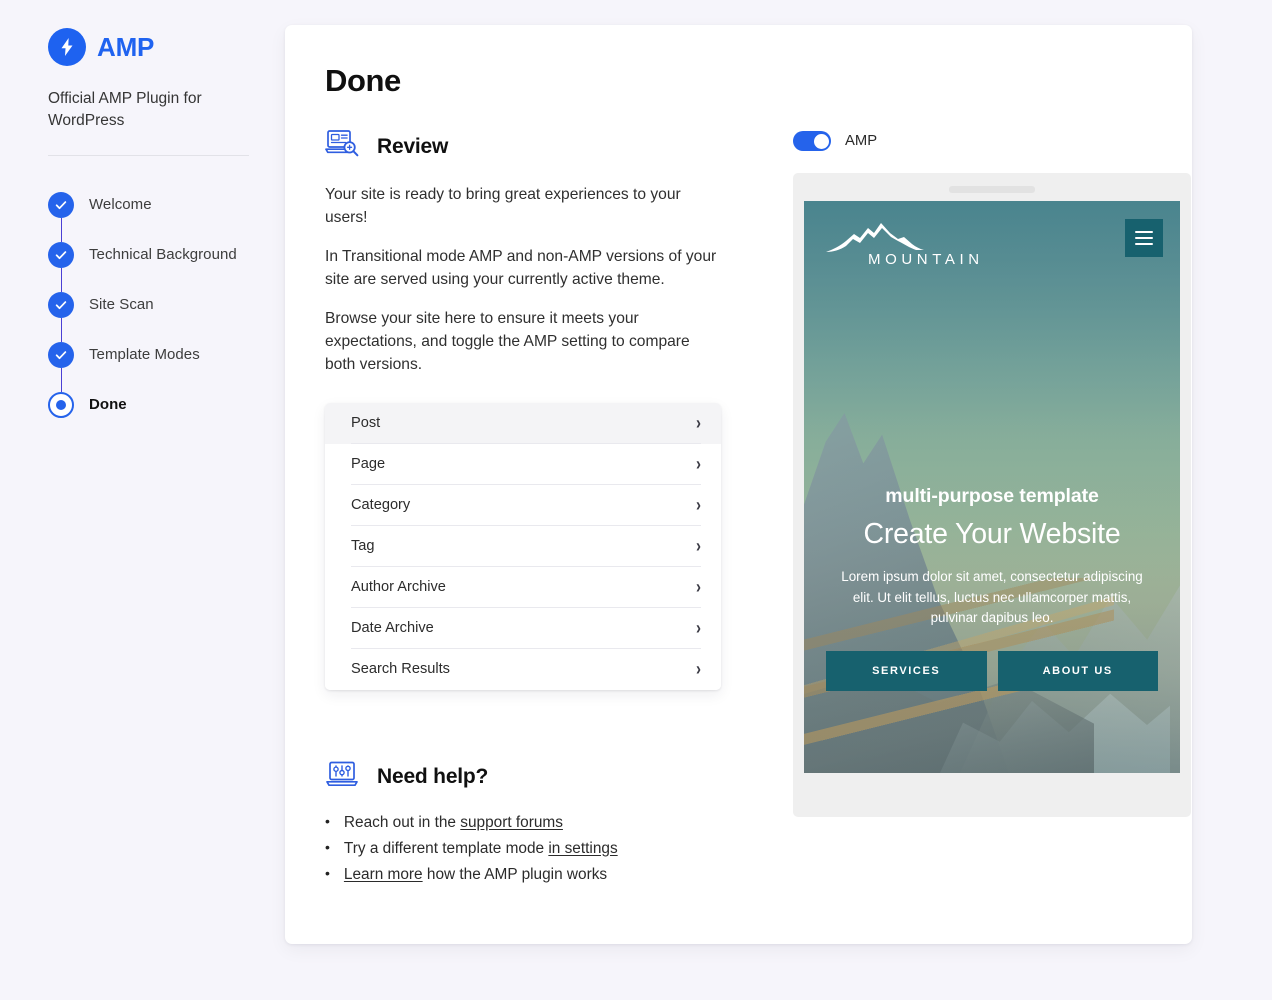 This screenshot has height=1000, width=1272. Describe the element at coordinates (126, 46) in the screenshot. I see `brand-name: AMP` at that location.